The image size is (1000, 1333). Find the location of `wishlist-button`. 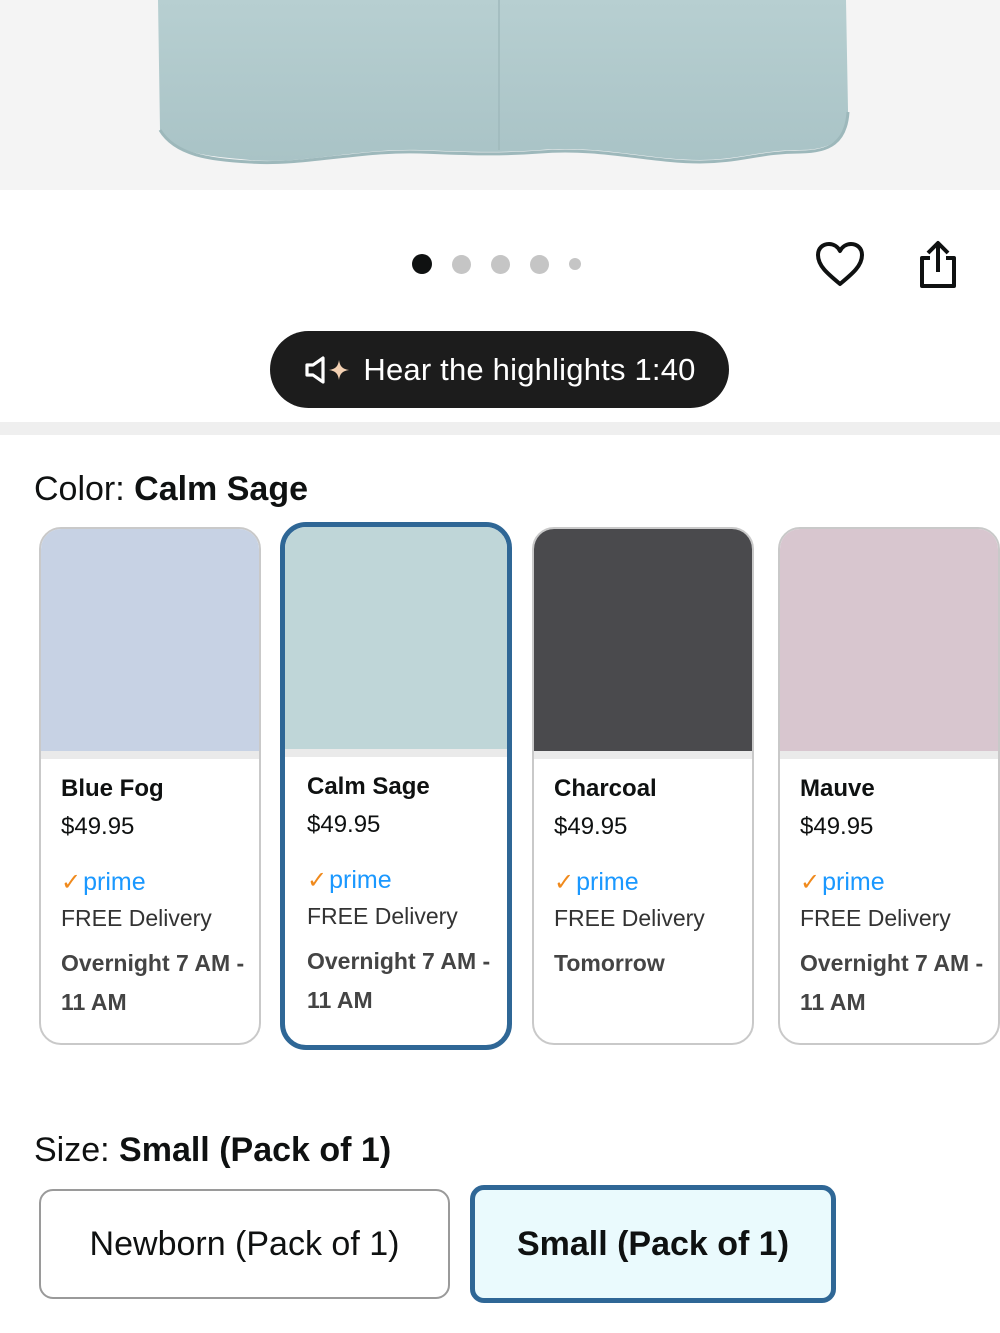

wishlist-button is located at coordinates (840, 264).